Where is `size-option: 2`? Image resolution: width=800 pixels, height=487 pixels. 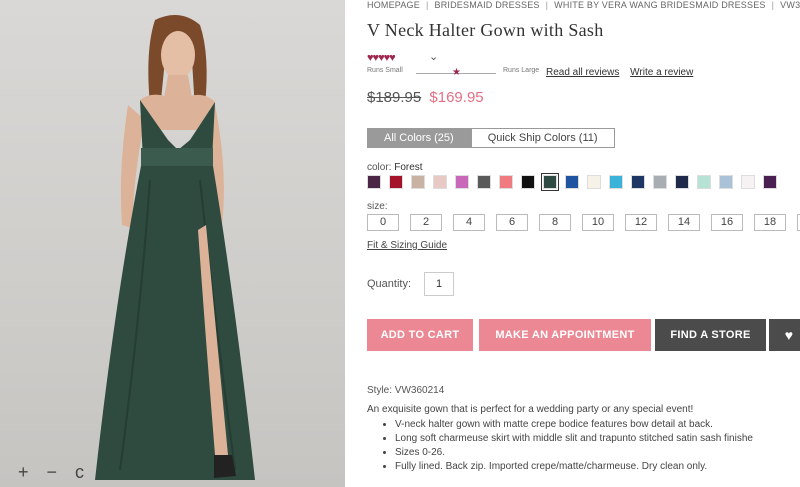
size-option: 2 is located at coordinates (426, 222).